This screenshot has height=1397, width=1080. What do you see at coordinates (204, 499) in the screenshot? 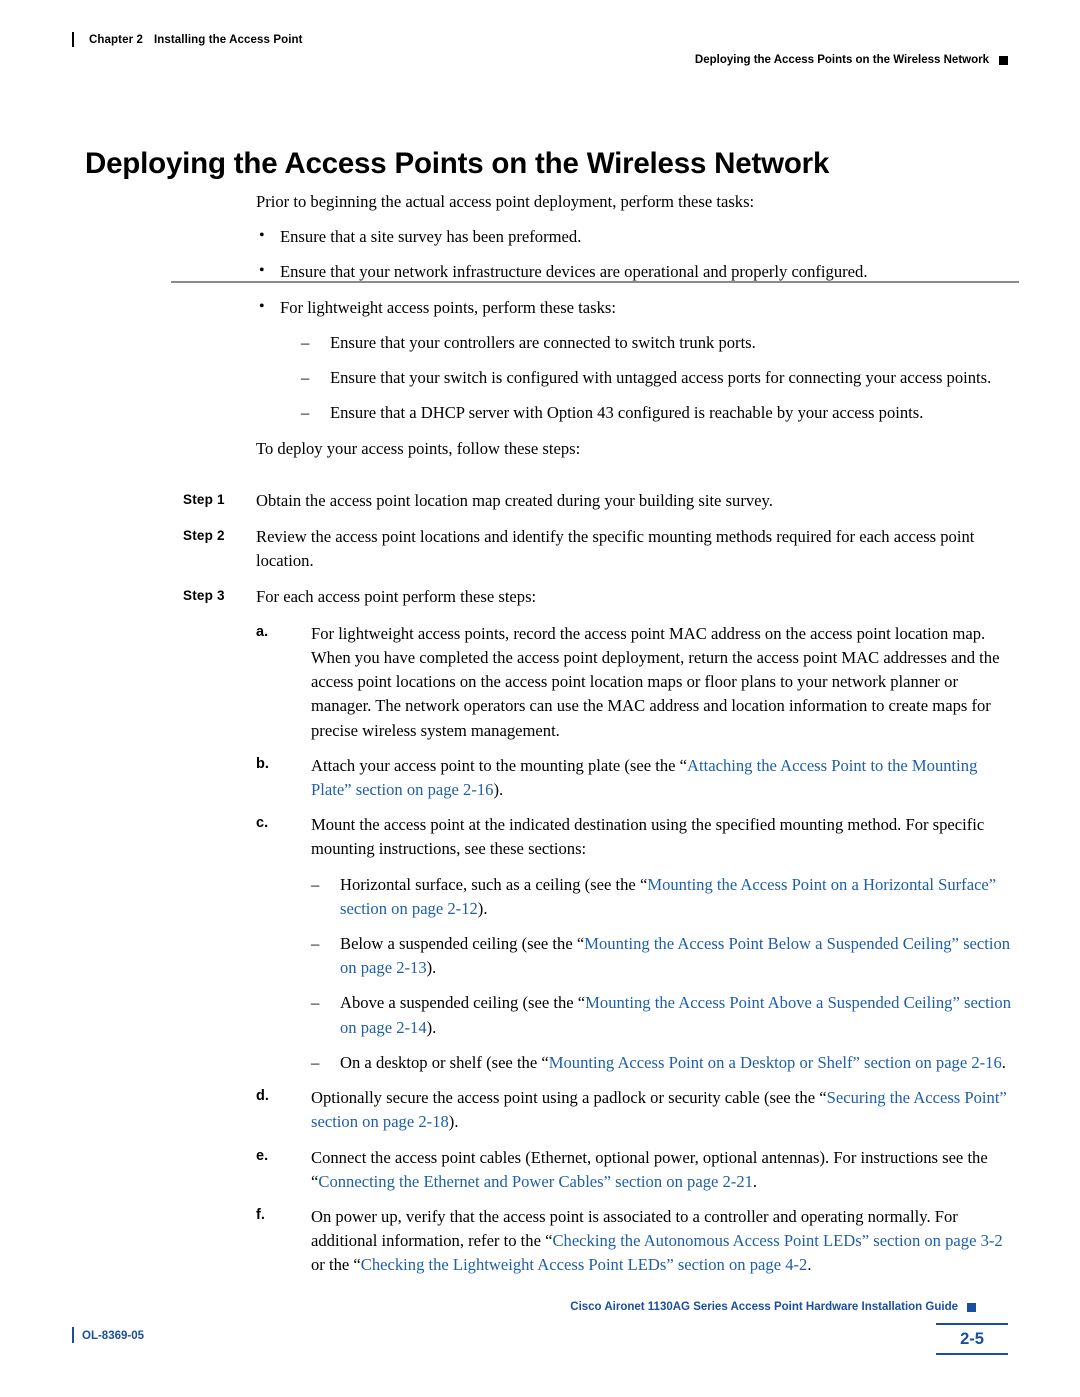
I see `step-label-1: Step 1` at bounding box center [204, 499].